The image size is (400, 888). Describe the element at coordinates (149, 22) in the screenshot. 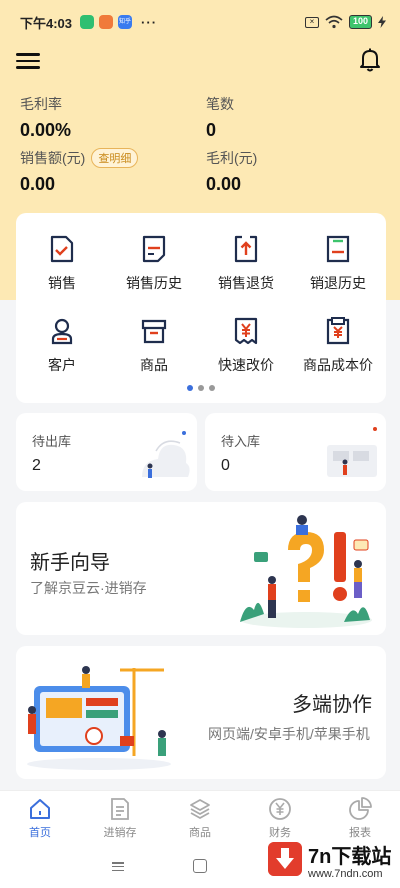

I see `more-notifications-icon: ···` at that location.